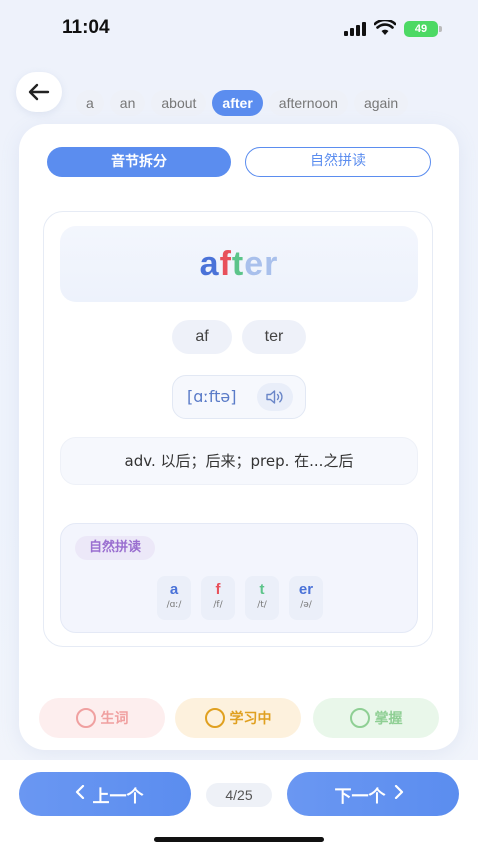 This screenshot has width=478, height=850. I want to click on previous-button: 上一个, so click(105, 794).